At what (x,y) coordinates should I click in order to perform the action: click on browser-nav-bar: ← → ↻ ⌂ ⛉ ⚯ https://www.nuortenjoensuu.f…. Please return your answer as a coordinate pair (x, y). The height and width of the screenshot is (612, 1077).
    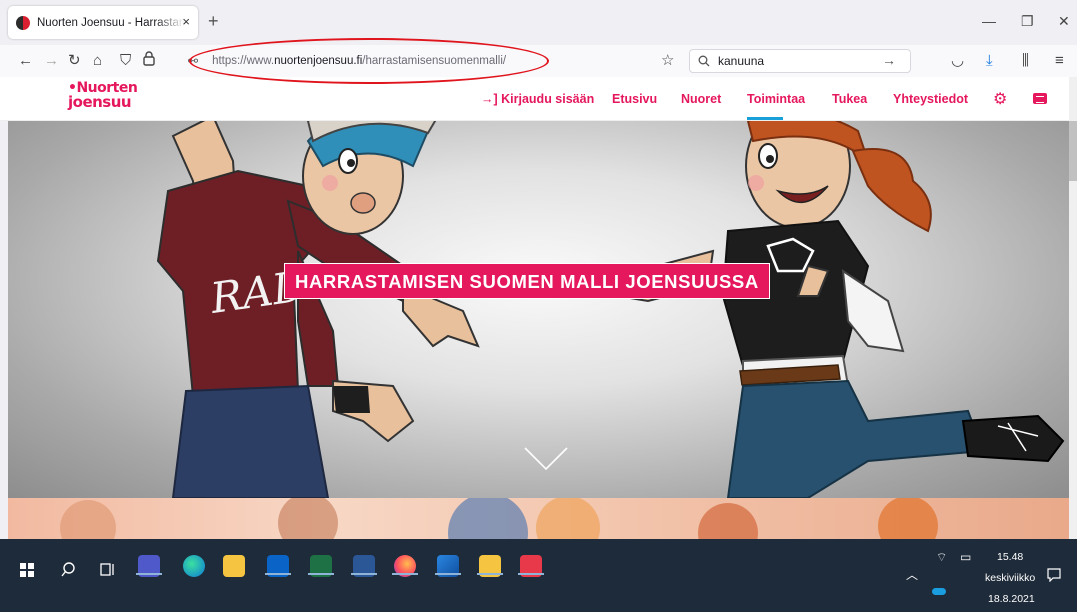
    Looking at the image, I should click on (538, 61).